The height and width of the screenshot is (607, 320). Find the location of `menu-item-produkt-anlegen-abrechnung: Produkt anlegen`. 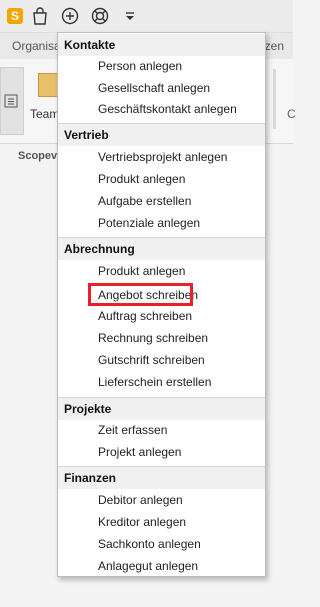

menu-item-produkt-anlegen-abrechnung: Produkt anlegen is located at coordinates (141, 271).